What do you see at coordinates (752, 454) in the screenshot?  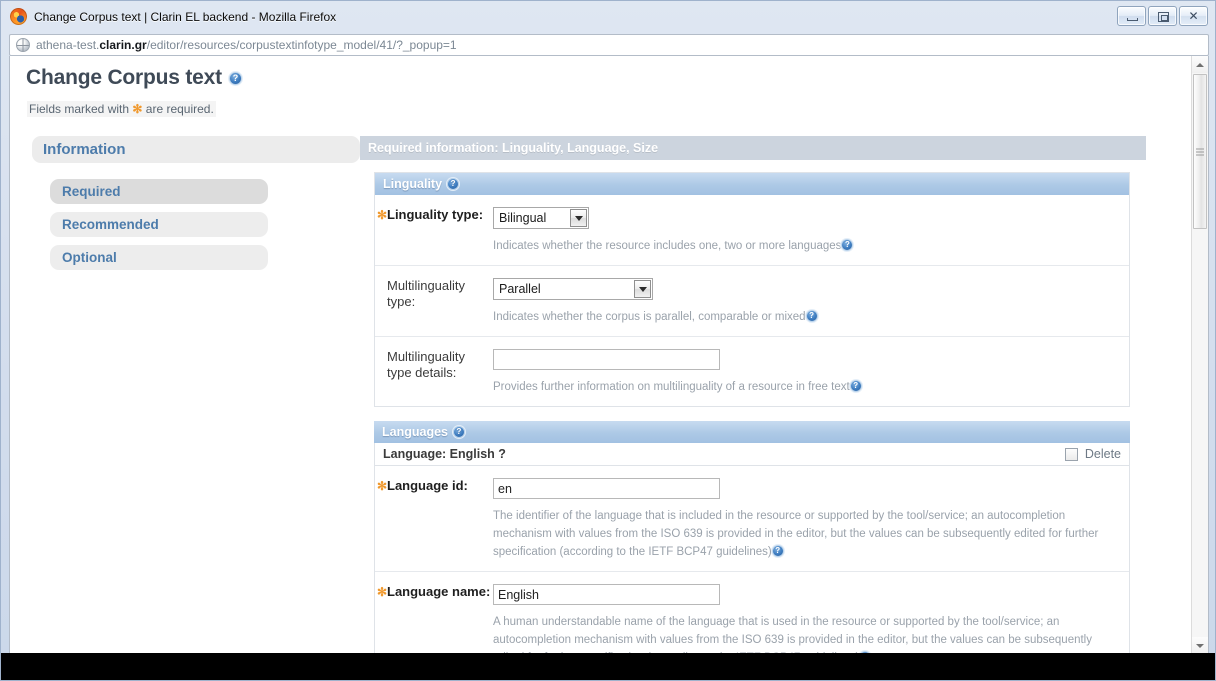 I see `language-item-header: Language: English ? Delete` at bounding box center [752, 454].